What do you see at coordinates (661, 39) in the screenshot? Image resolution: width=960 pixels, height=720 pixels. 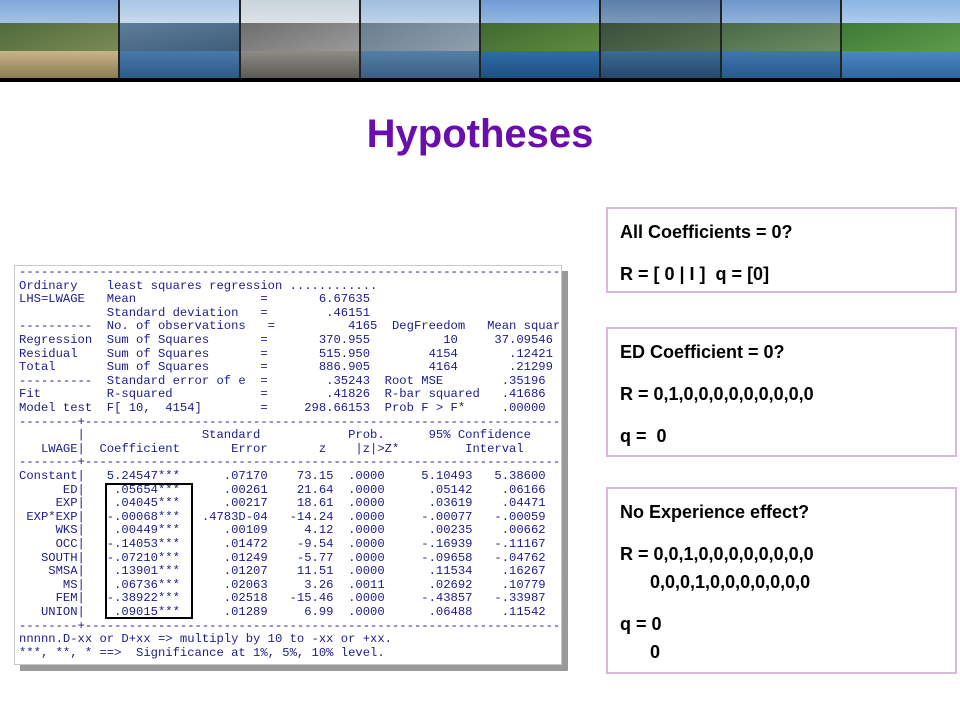 I see `mountain-peak-lake-photo` at bounding box center [661, 39].